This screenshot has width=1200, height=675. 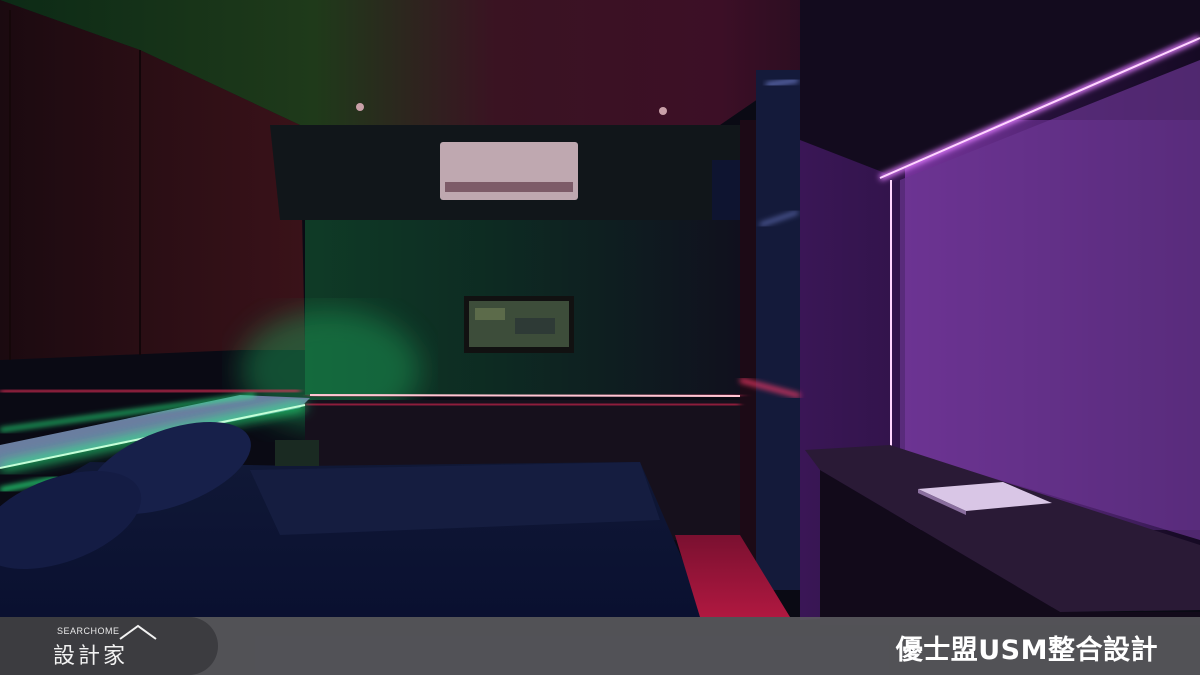 I want to click on brand-logo-small-text: SEARCHOME, so click(x=88, y=631).